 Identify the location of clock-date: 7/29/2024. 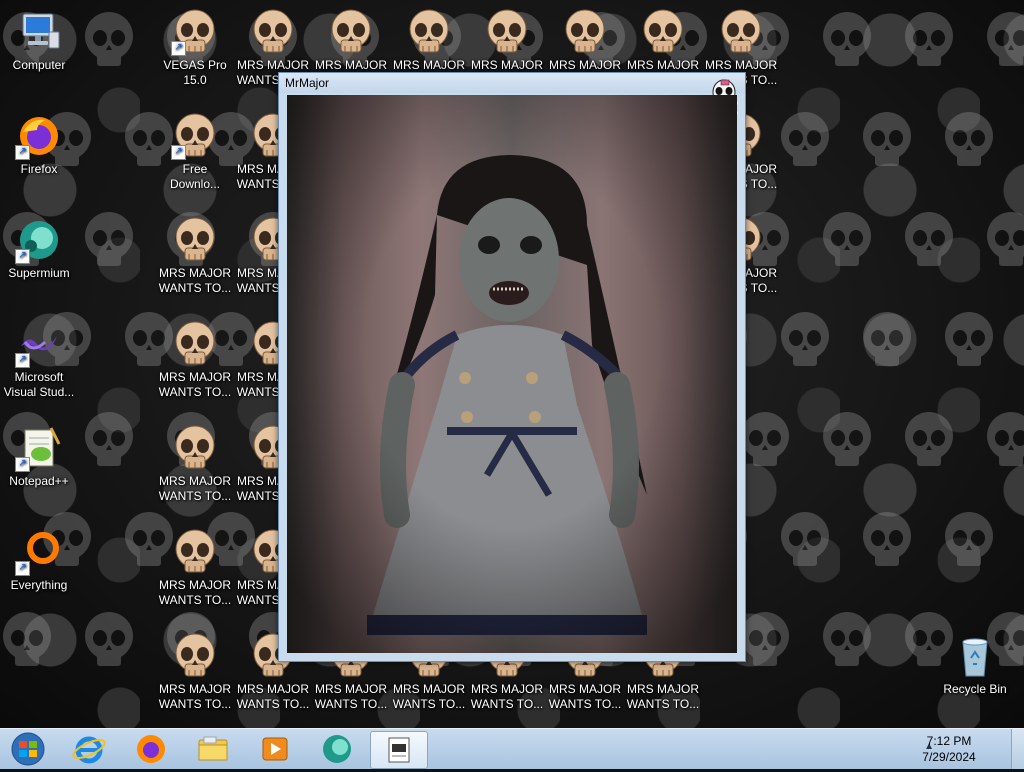
(949, 757).